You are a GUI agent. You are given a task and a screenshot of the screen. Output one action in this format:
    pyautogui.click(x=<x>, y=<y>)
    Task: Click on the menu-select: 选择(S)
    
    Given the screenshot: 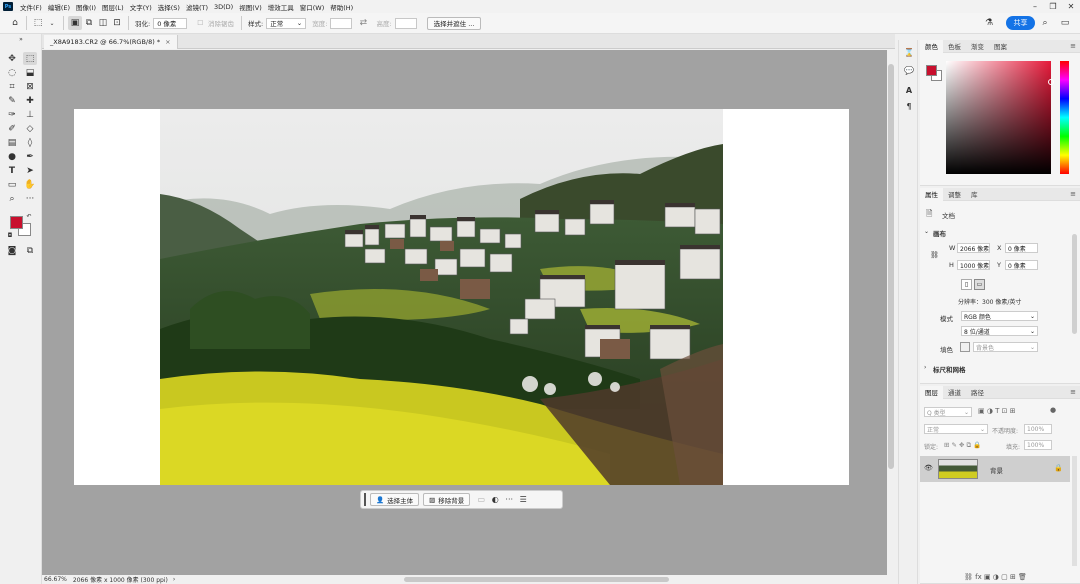 What is the action you would take?
    pyautogui.click(x=169, y=7)
    